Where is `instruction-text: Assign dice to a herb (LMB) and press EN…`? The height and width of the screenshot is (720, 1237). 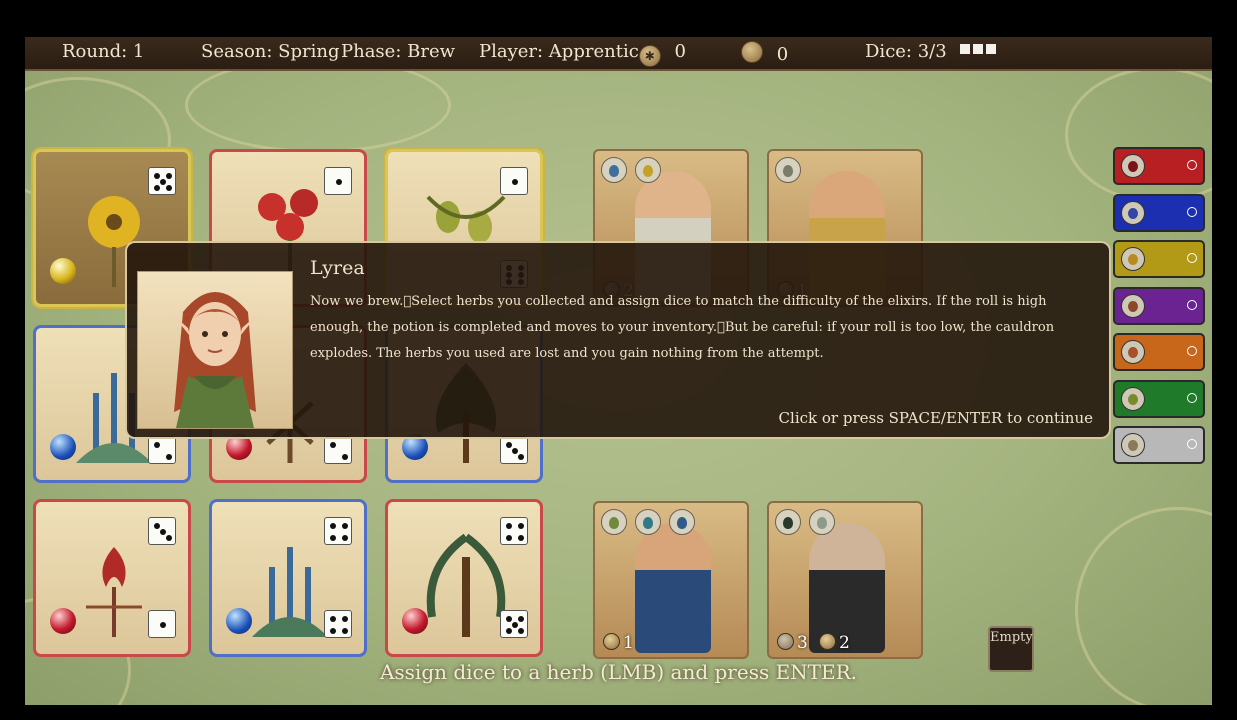
instruction-text: Assign dice to a herb (LMB) and press EN… is located at coordinates (618, 672).